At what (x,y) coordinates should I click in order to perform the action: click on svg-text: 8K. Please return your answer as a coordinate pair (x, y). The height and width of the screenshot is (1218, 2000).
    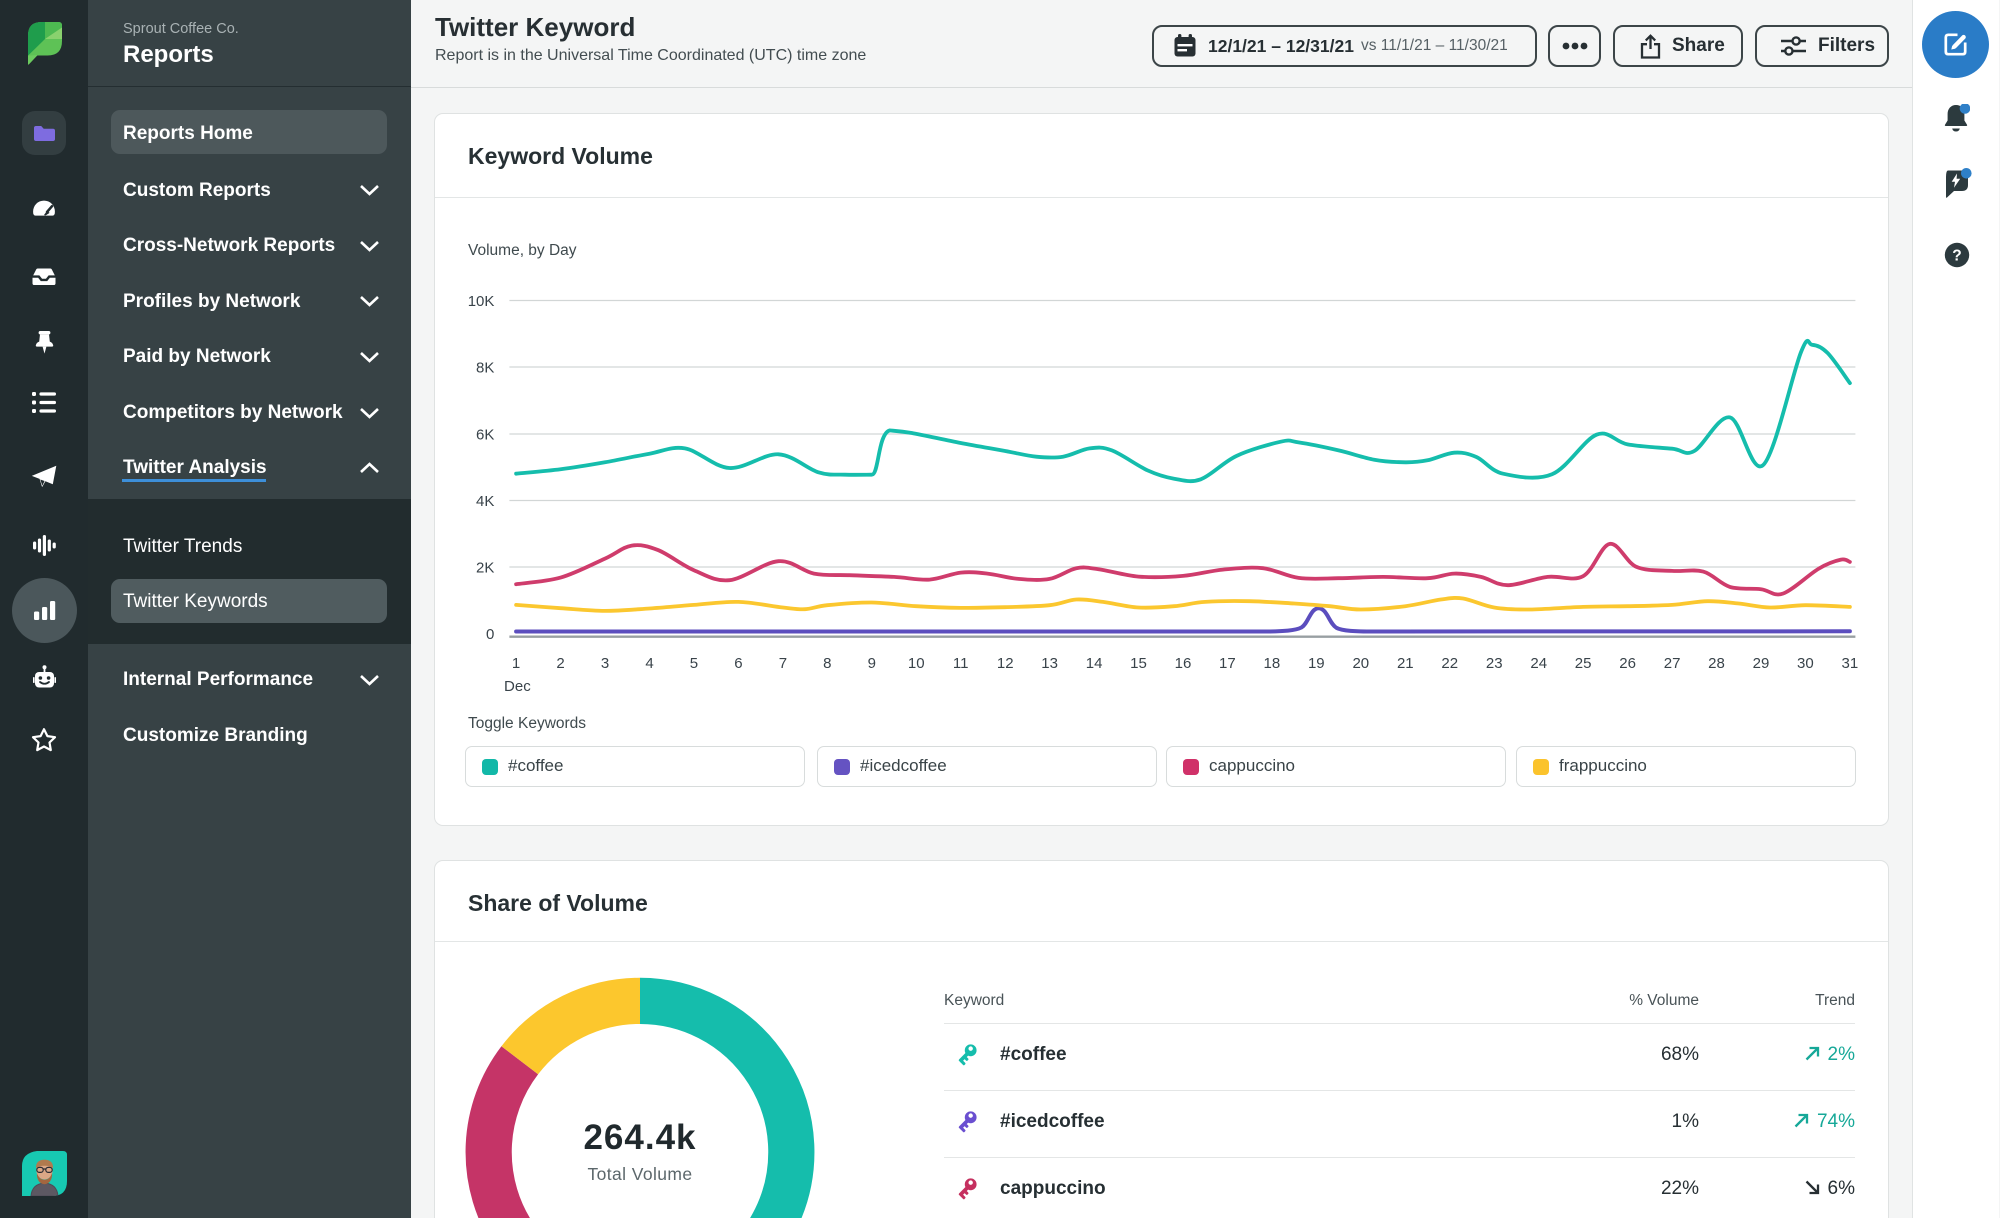
    Looking at the image, I should click on (485, 367).